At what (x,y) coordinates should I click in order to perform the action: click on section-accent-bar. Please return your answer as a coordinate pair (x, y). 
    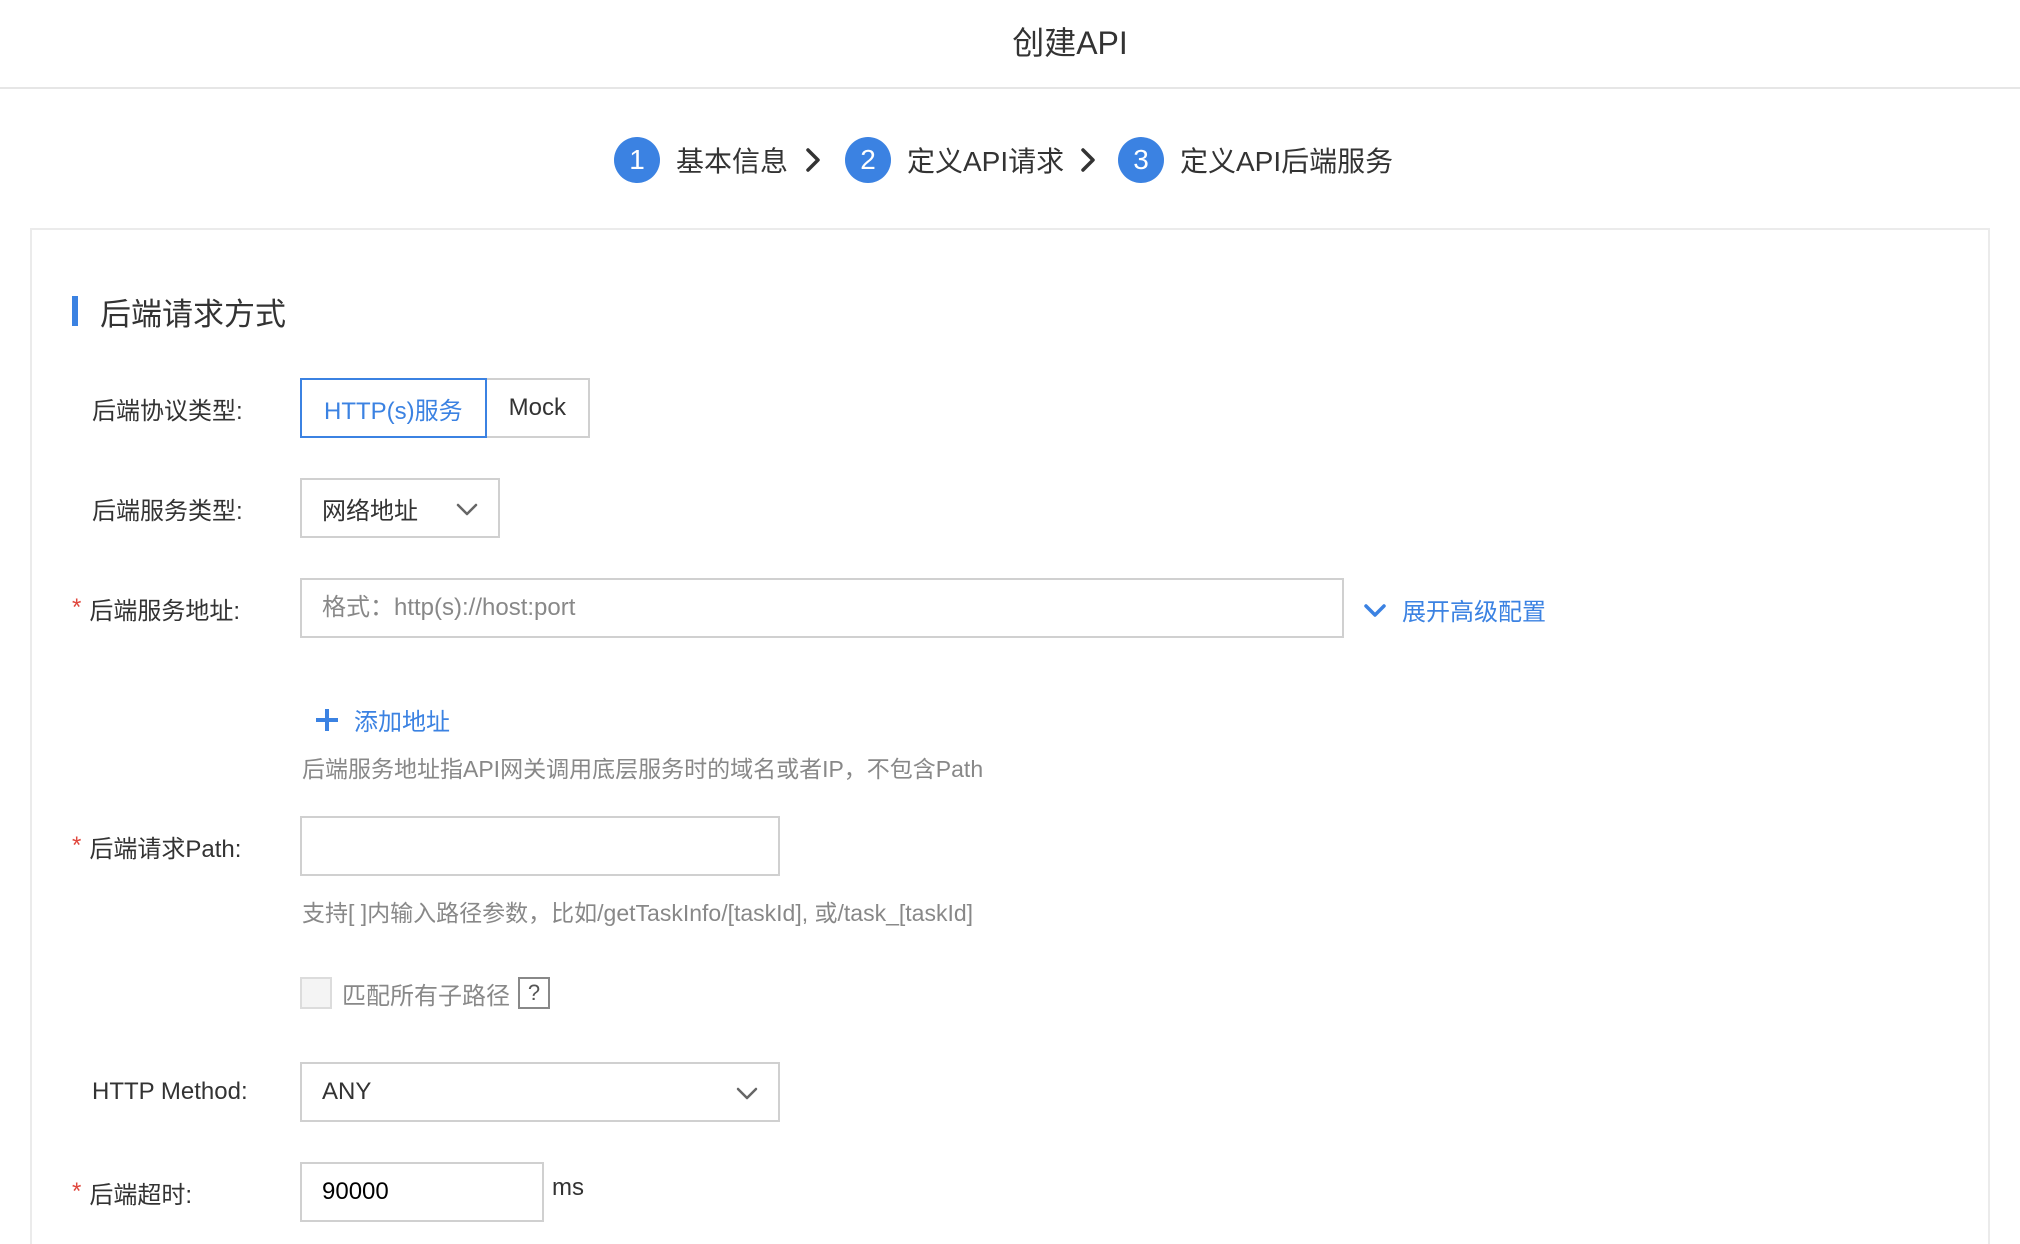
    Looking at the image, I should click on (75, 311).